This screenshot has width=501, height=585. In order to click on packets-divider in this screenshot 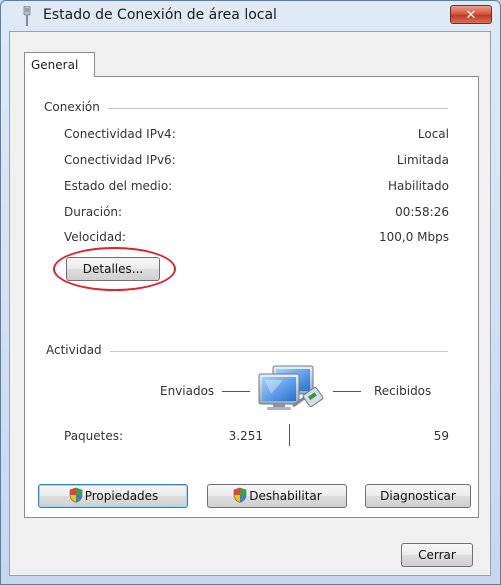, I will do `click(289, 435)`.